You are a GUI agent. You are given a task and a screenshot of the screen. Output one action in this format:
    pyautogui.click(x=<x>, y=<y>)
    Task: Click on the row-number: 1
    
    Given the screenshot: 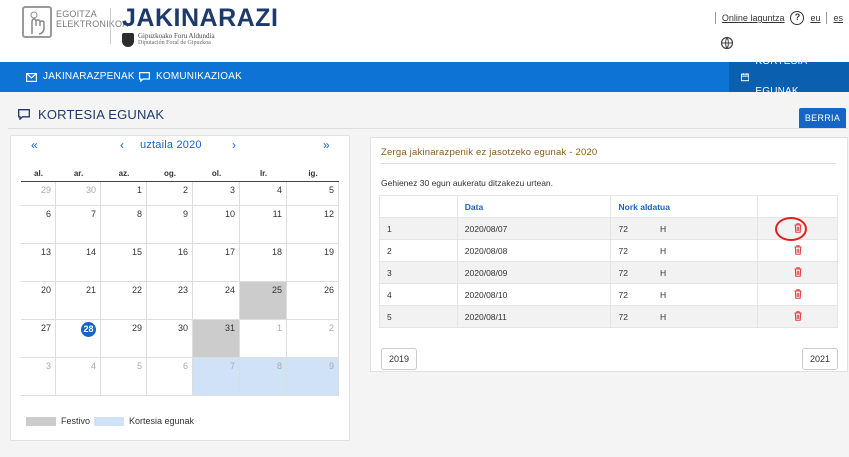 What is the action you would take?
    pyautogui.click(x=418, y=228)
    